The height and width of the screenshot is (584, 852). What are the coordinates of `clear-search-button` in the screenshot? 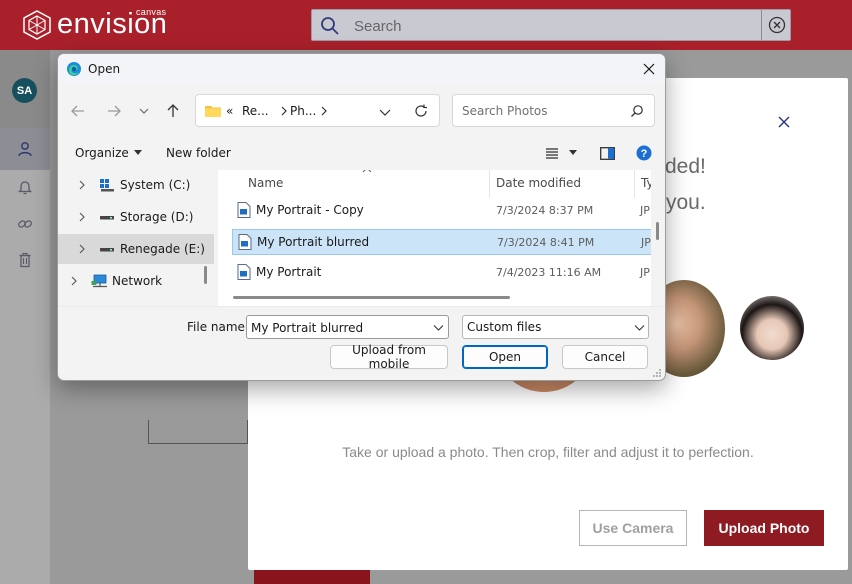 It's located at (776, 25).